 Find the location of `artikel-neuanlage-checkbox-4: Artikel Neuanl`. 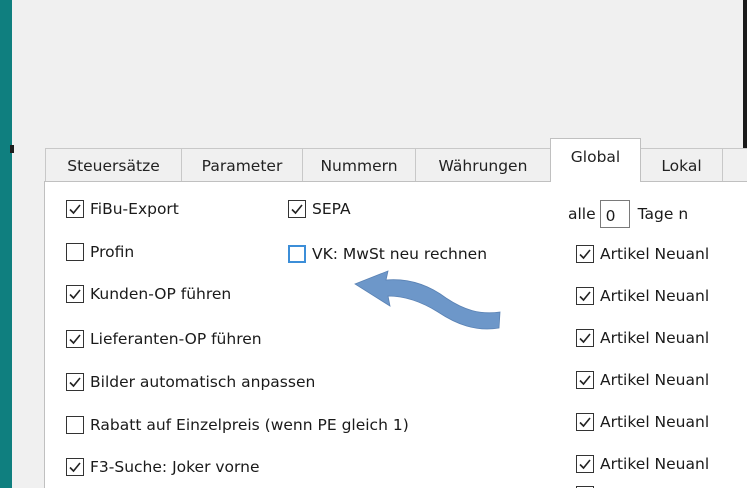

artikel-neuanlage-checkbox-4: Artikel Neuanl is located at coordinates (642, 380).